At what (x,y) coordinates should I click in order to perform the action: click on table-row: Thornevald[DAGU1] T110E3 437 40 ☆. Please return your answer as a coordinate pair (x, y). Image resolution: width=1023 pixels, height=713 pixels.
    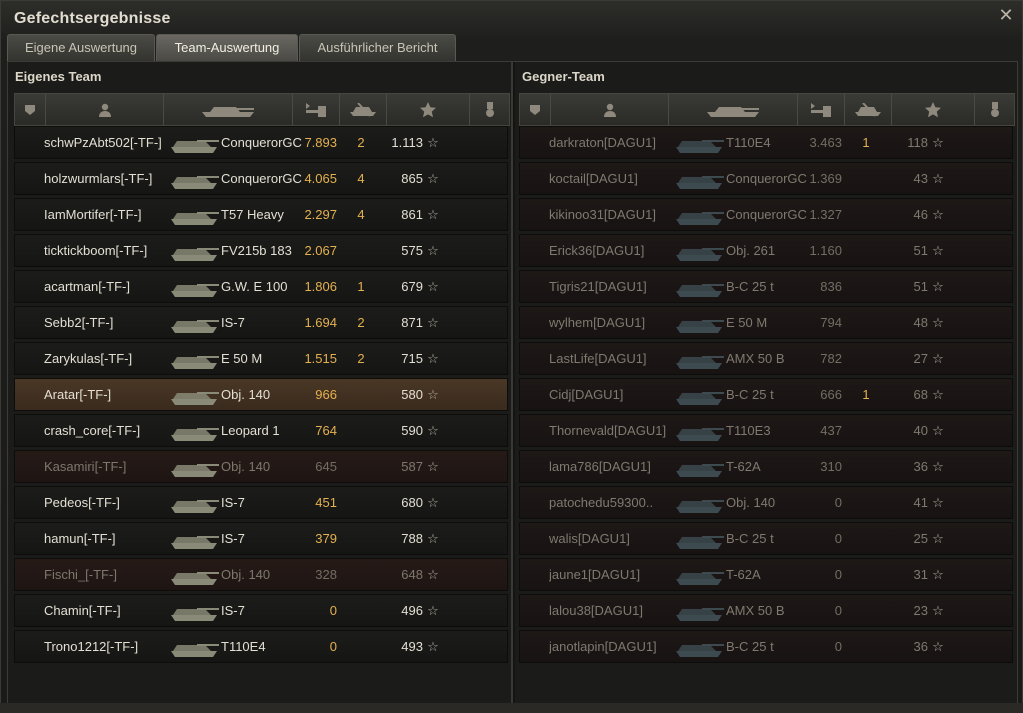
    Looking at the image, I should click on (766, 430).